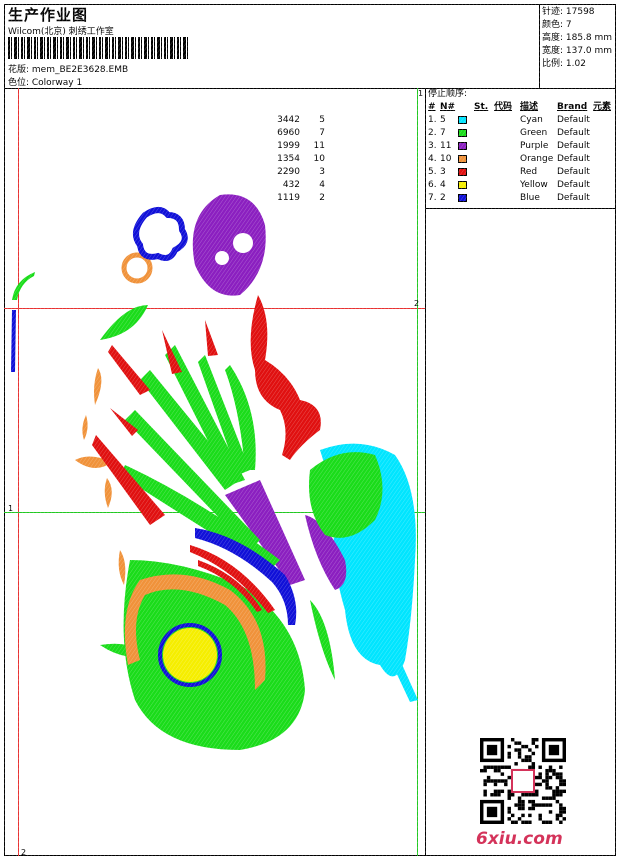  I want to click on qr-logo-stamp, so click(523, 781).